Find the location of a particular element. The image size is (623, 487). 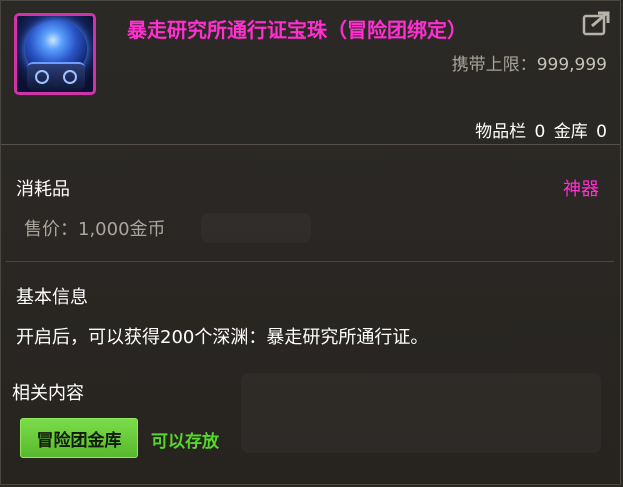

inventory-label: 物品栏 is located at coordinates (501, 132).